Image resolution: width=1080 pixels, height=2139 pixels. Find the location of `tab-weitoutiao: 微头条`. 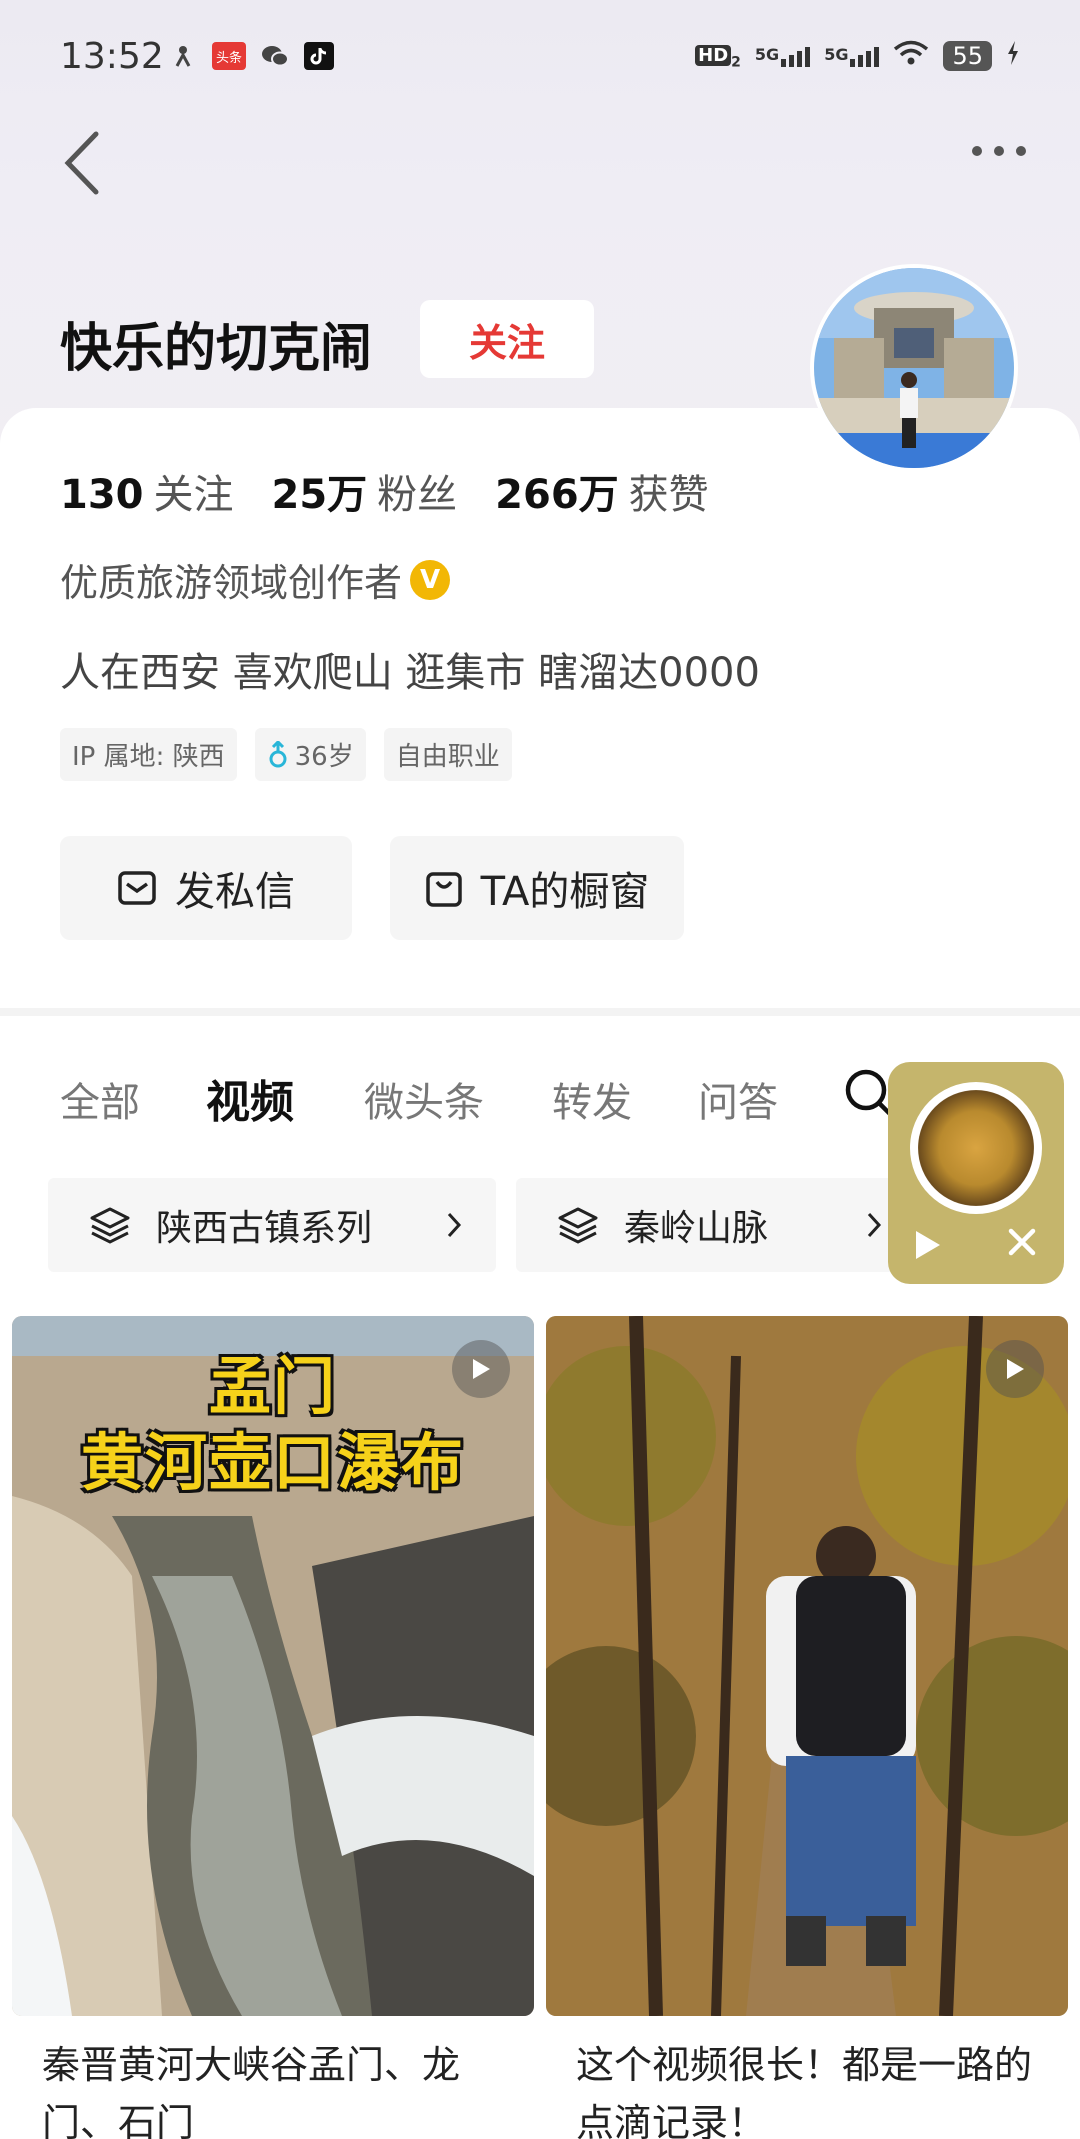

tab-weitoutiao: 微头条 is located at coordinates (424, 1099).